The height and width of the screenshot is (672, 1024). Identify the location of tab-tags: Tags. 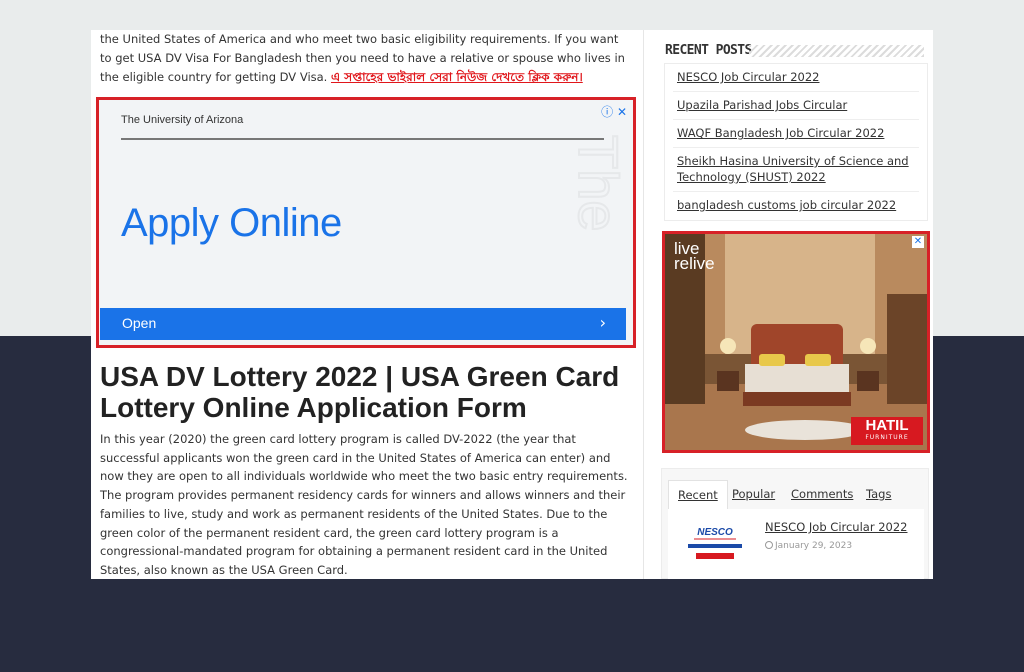
(878, 494).